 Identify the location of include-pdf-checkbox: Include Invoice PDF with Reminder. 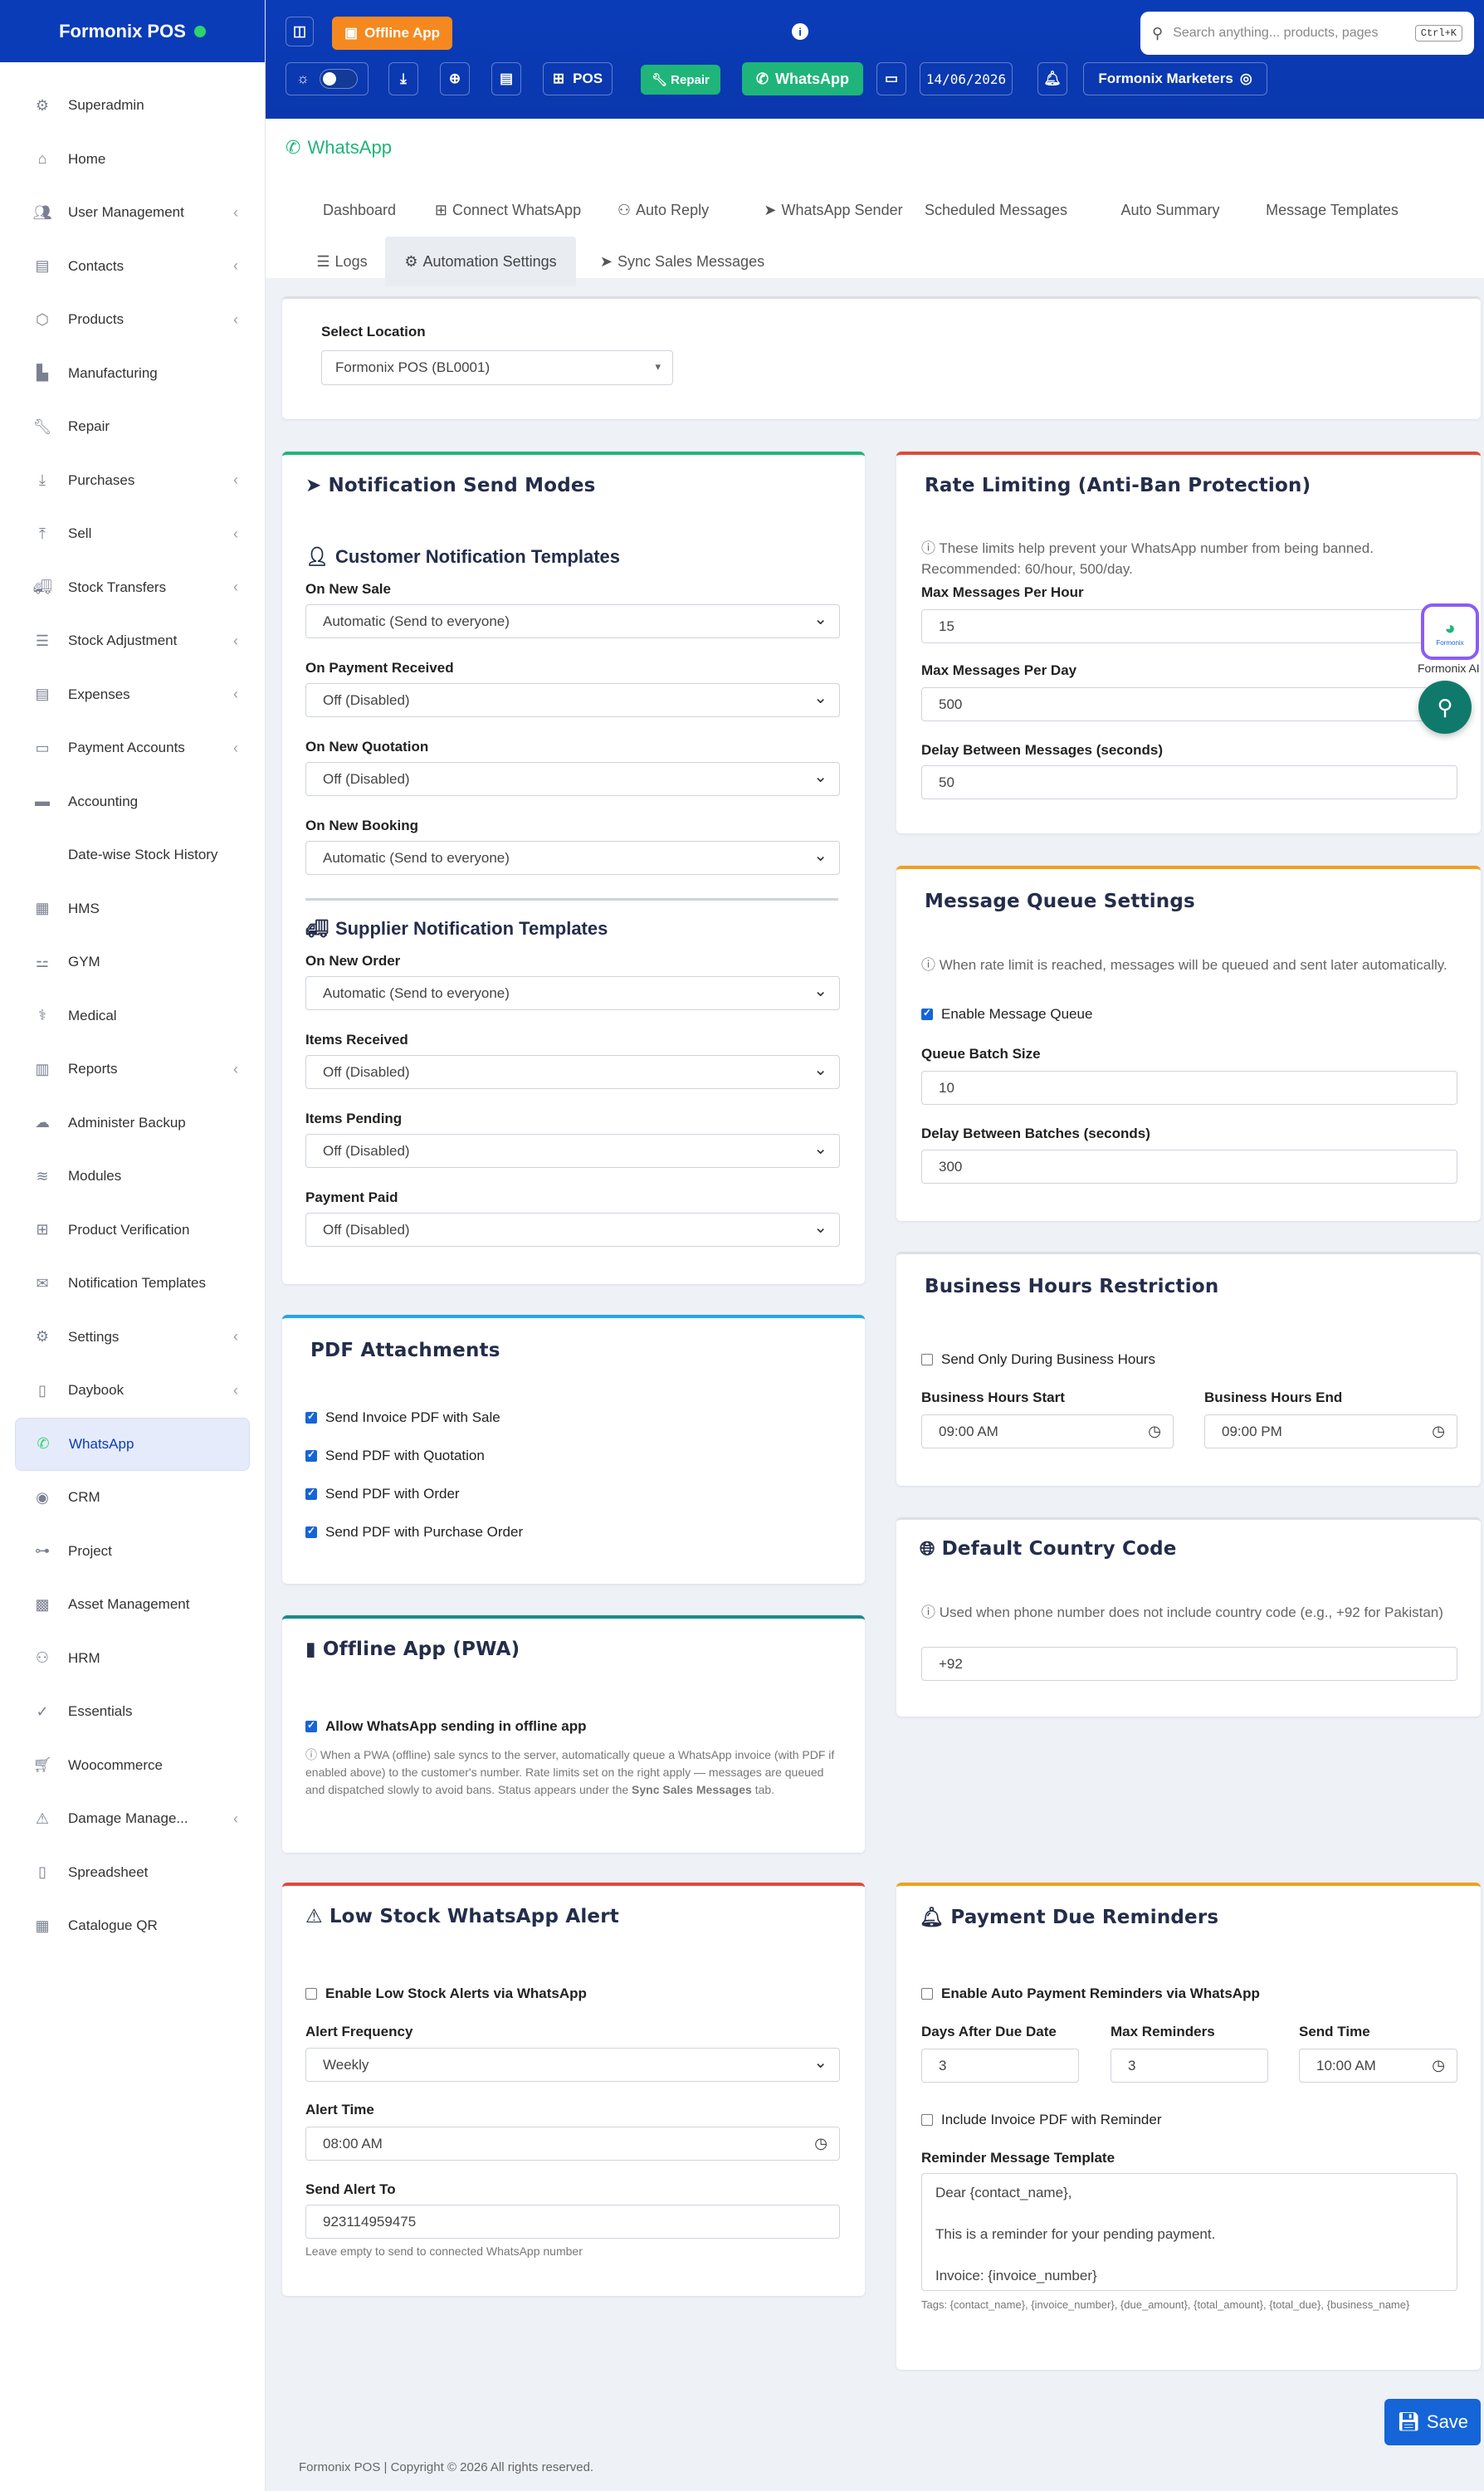
(1041, 2120).